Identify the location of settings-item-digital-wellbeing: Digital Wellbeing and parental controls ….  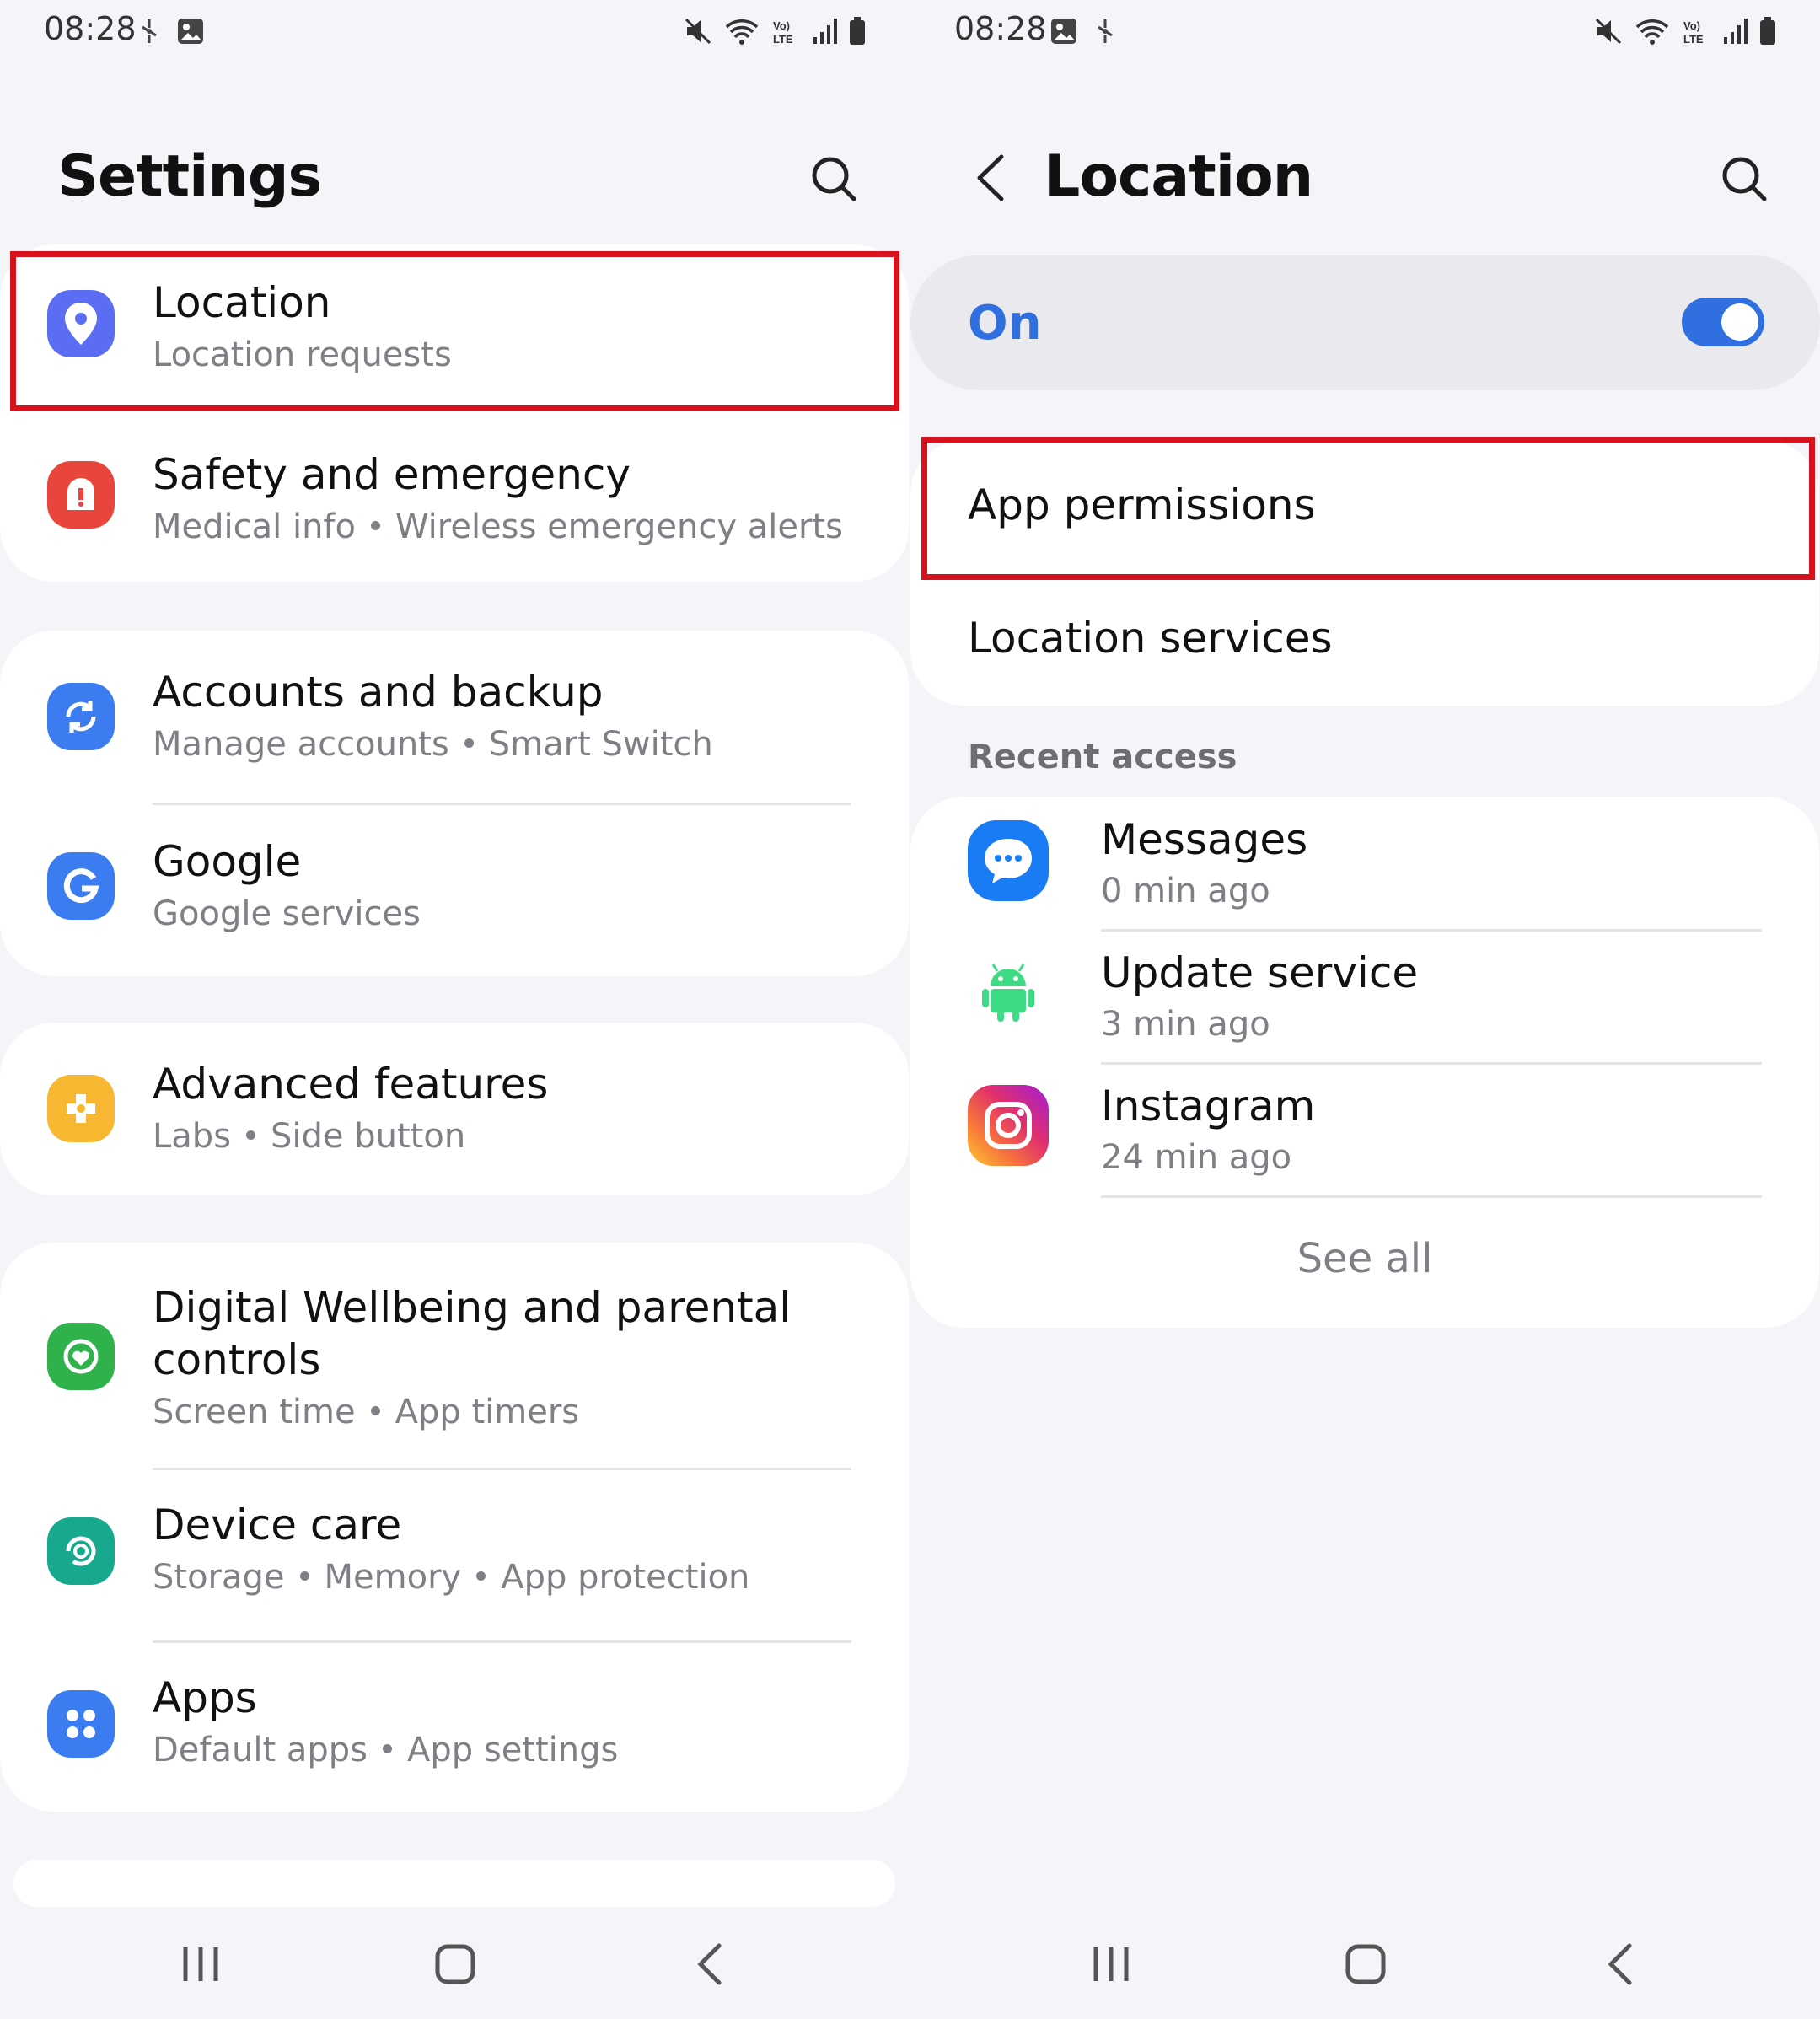
(454, 1356).